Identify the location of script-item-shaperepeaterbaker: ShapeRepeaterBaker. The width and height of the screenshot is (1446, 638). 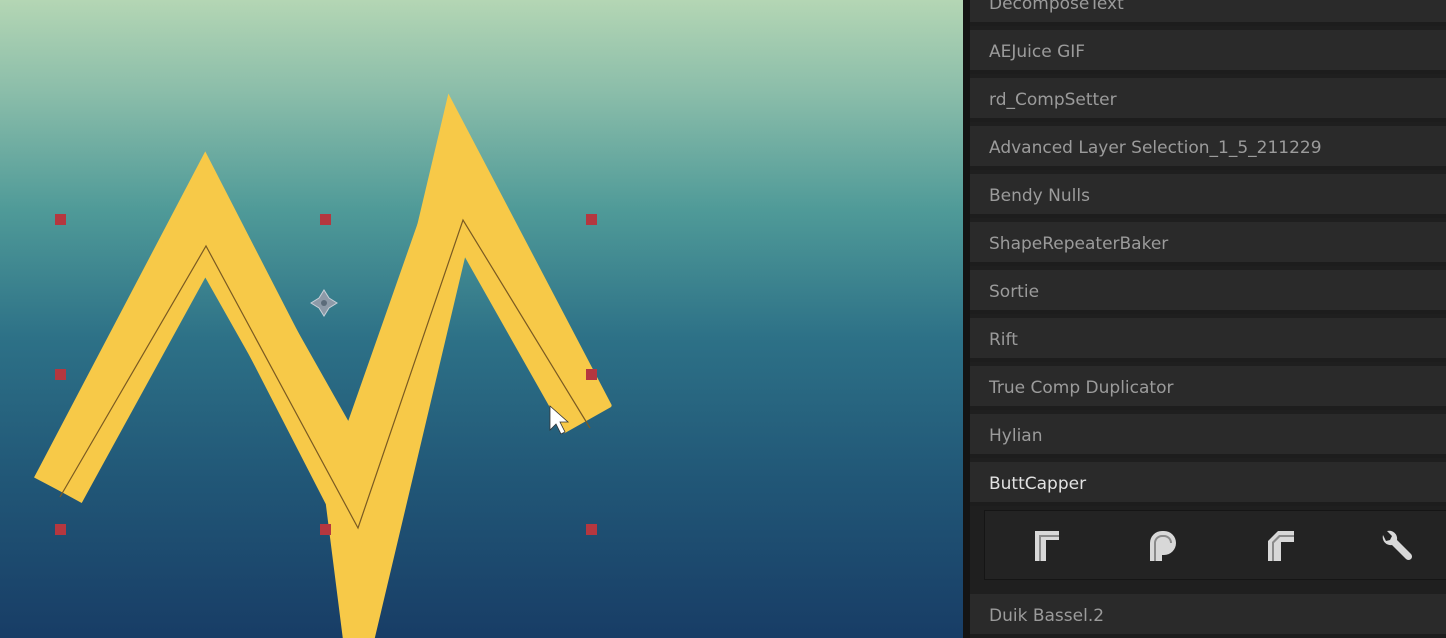
(1208, 244).